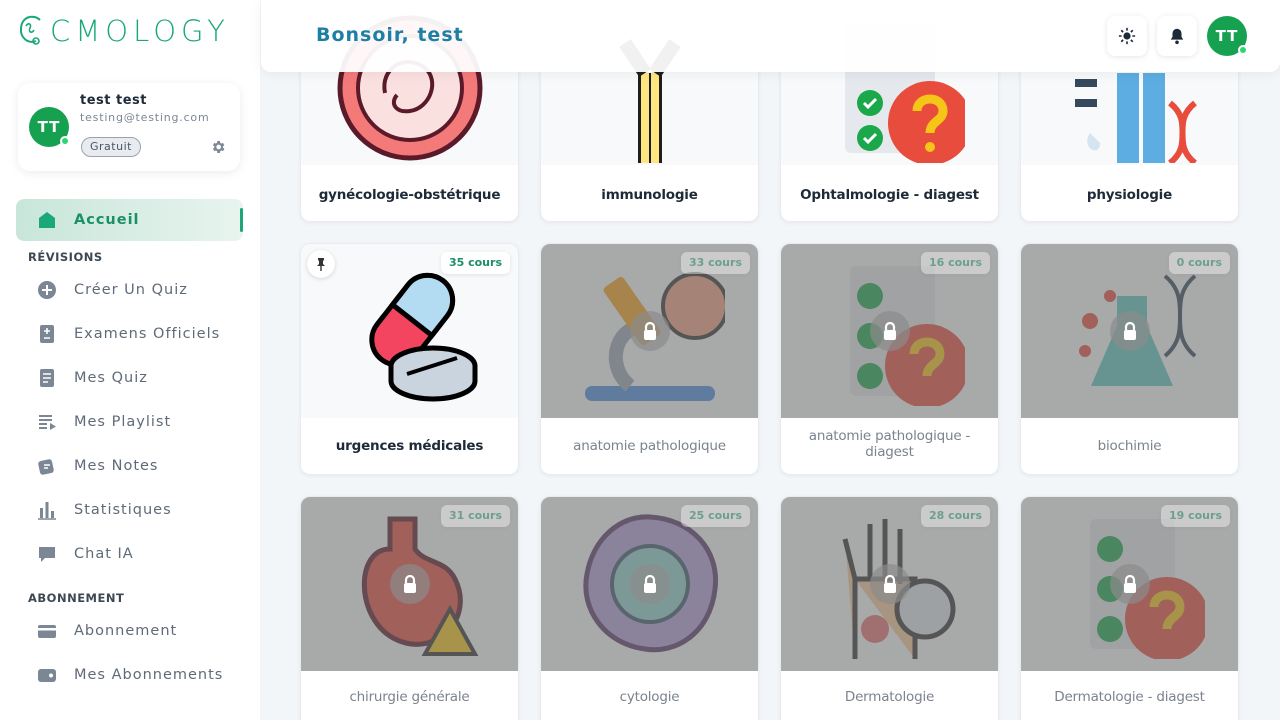 The image size is (1280, 720). I want to click on sidebar-item-label: Accueil, so click(107, 220).